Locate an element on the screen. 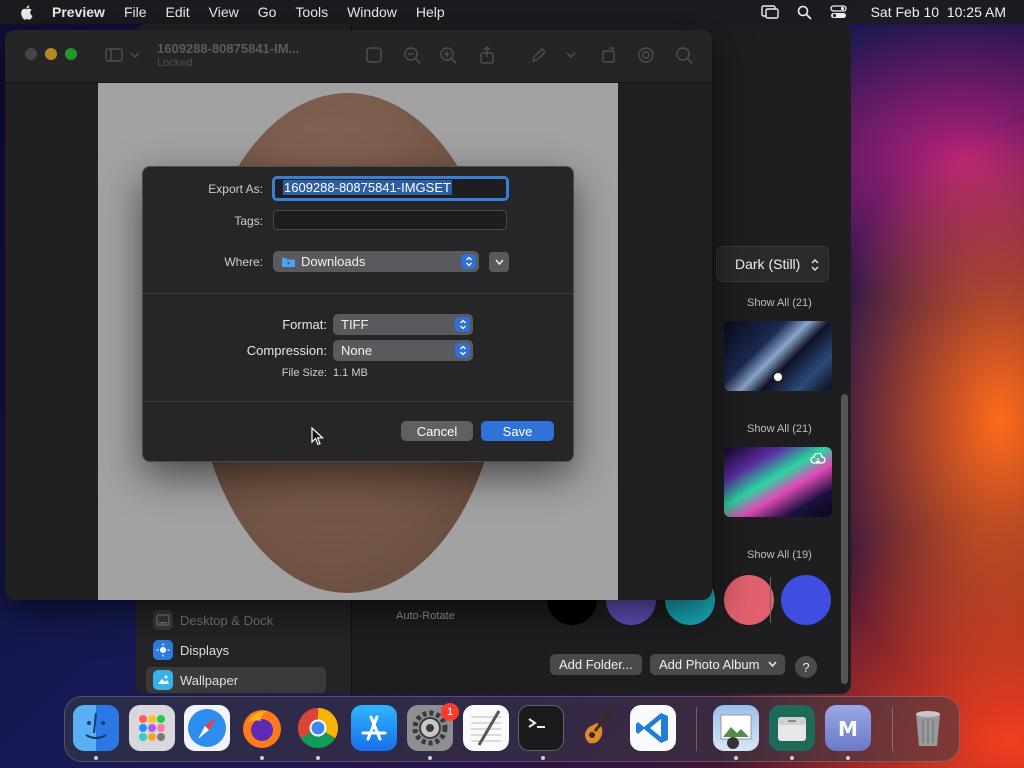  menu-file: File is located at coordinates (135, 12).